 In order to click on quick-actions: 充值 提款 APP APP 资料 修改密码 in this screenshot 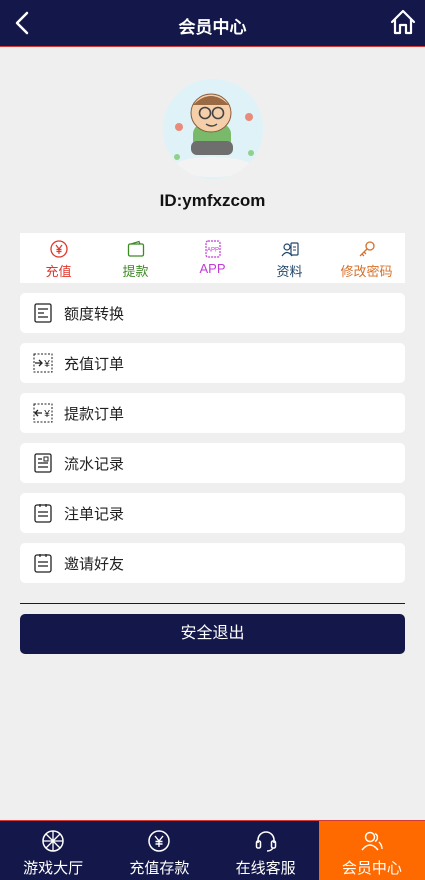, I will do `click(212, 258)`.